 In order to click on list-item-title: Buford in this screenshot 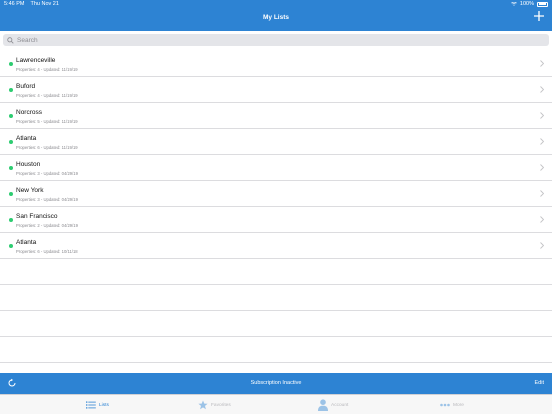, I will do `click(26, 86)`.